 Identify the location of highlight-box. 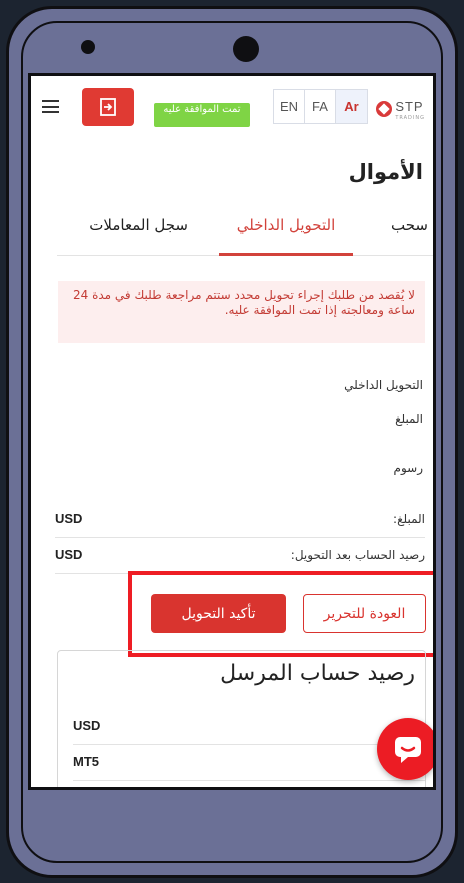
(280, 614).